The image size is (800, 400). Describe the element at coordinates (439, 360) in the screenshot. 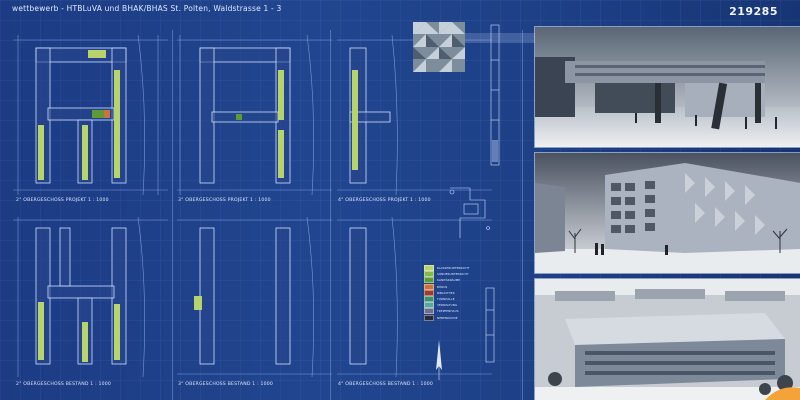

I see `north-arrow-icon` at that location.